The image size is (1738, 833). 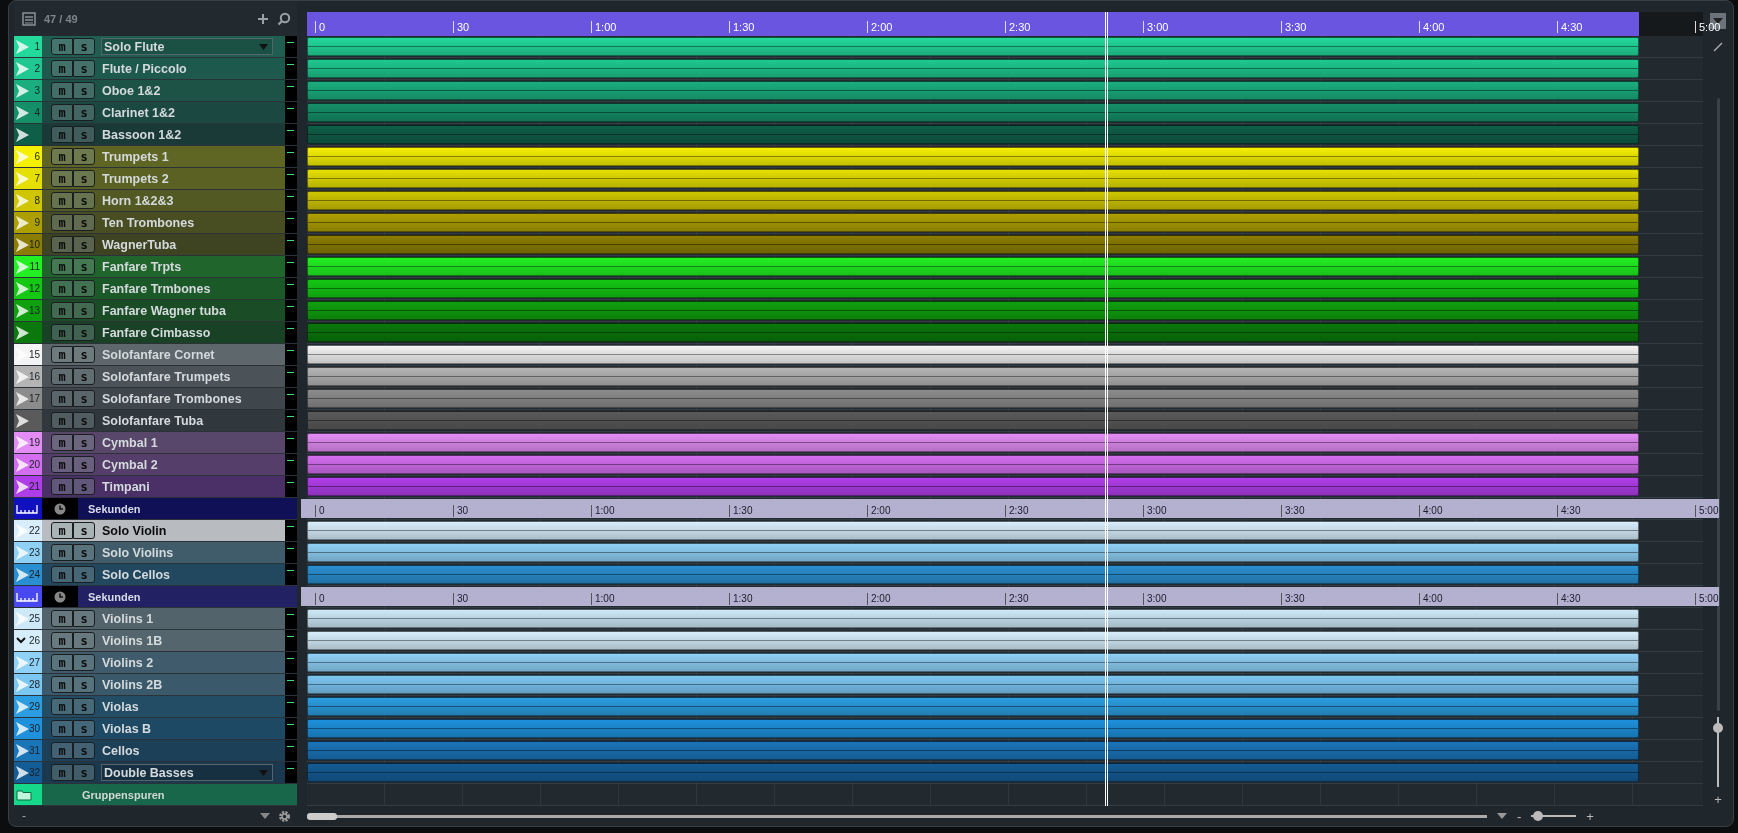 I want to click on search-icon, so click(x=284, y=18).